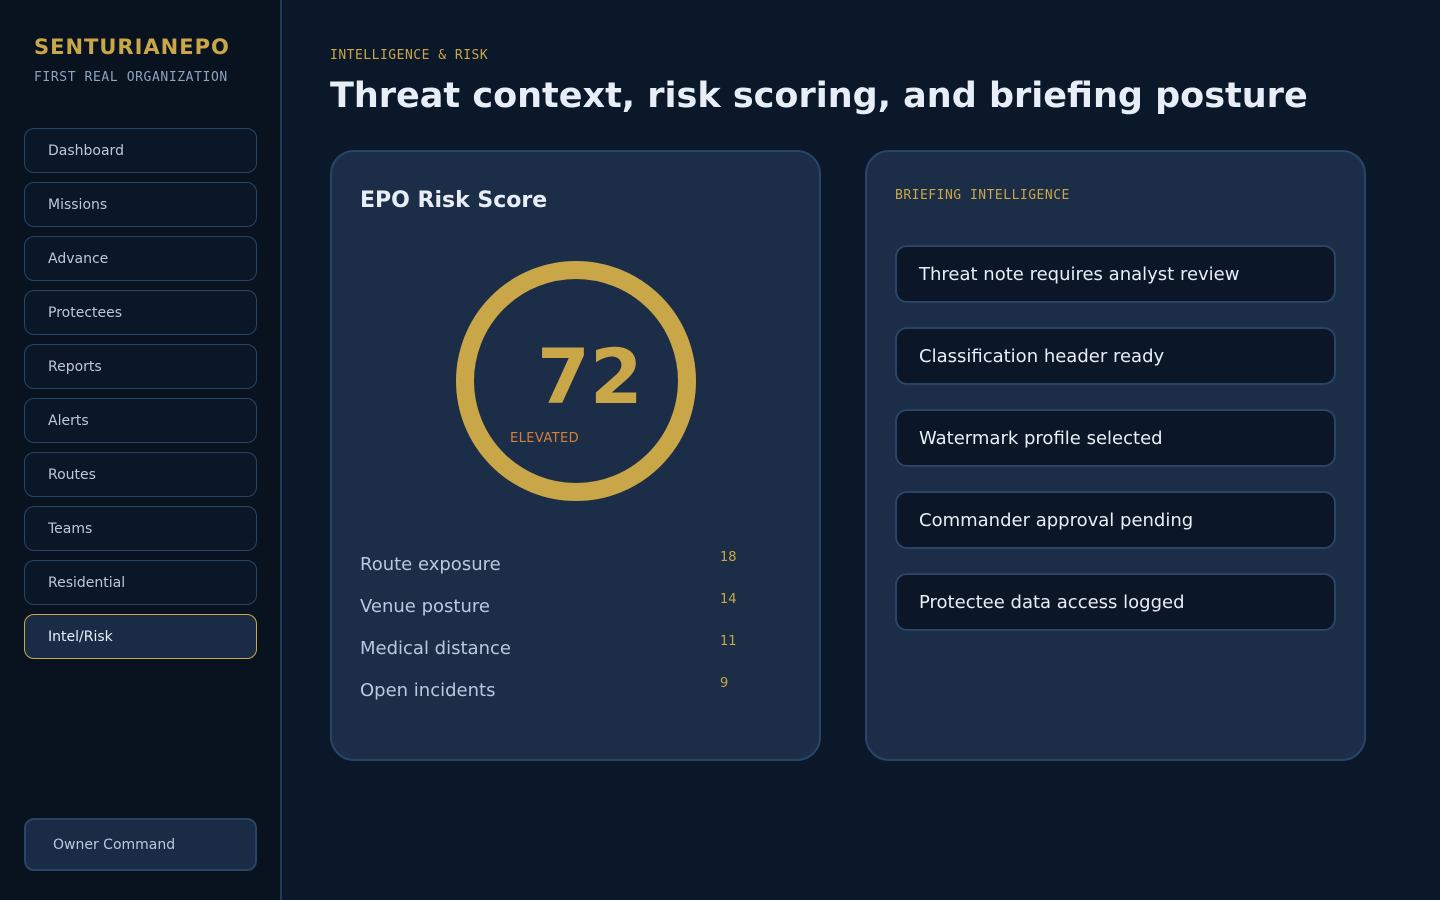 The width and height of the screenshot is (1440, 900). Describe the element at coordinates (1079, 274) in the screenshot. I see `briefing-item-label: Threat note requires analyst review` at that location.